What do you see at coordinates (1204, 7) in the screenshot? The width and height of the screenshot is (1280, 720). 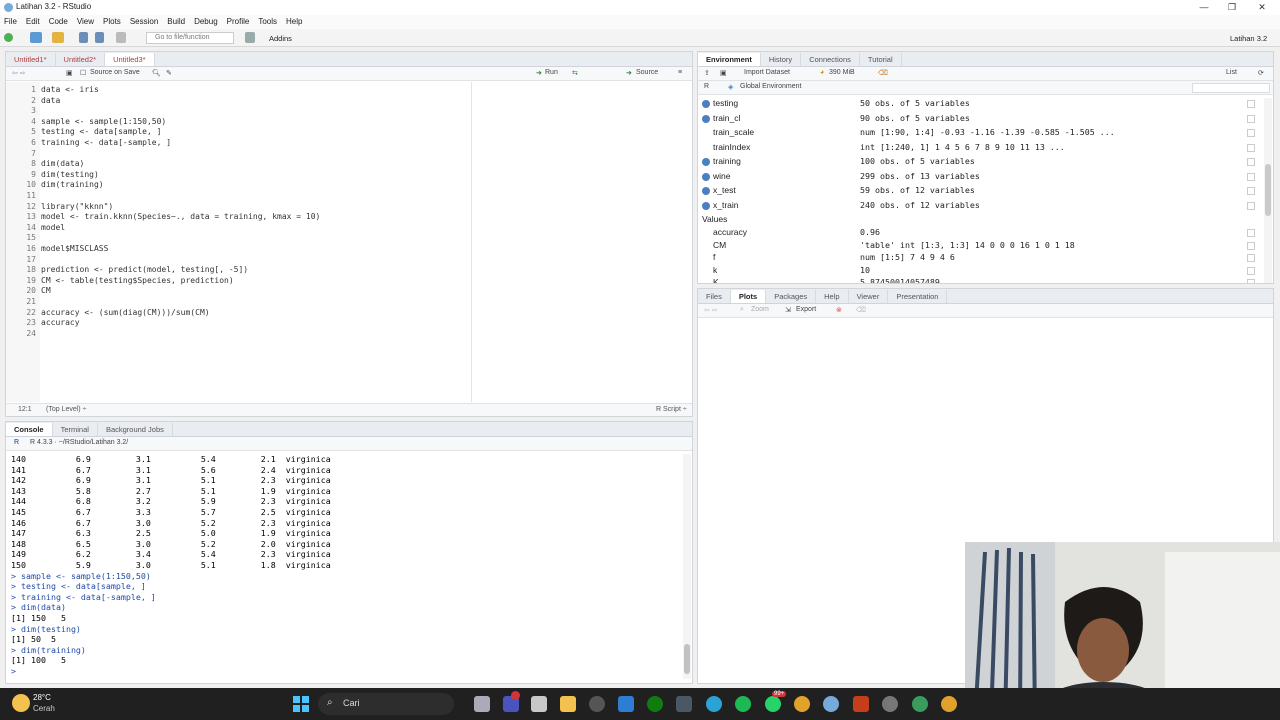 I see `minimize-button: —` at bounding box center [1204, 7].